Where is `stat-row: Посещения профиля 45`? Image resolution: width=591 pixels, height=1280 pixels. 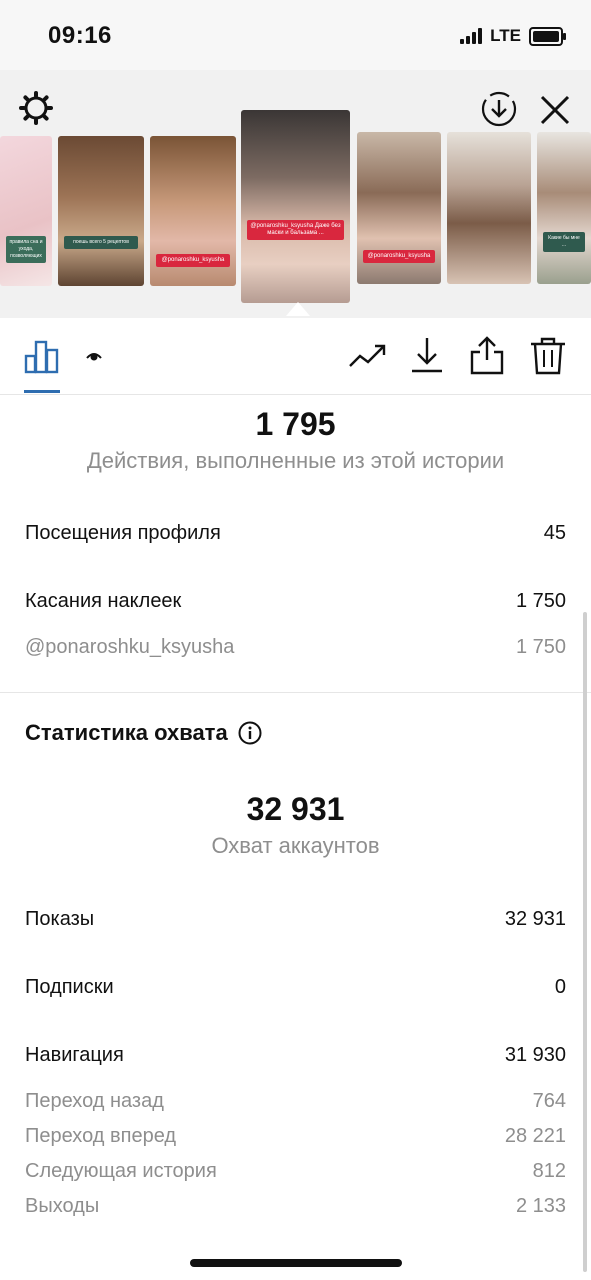
stat-row: Посещения профиля 45 is located at coordinates (295, 533).